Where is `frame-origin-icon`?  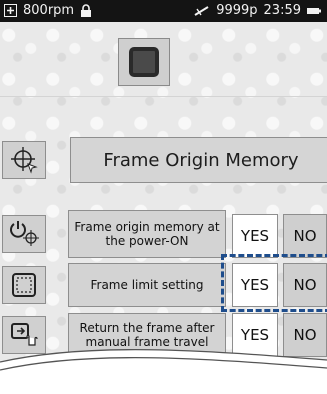
frame-origin-icon is located at coordinates (24, 160).